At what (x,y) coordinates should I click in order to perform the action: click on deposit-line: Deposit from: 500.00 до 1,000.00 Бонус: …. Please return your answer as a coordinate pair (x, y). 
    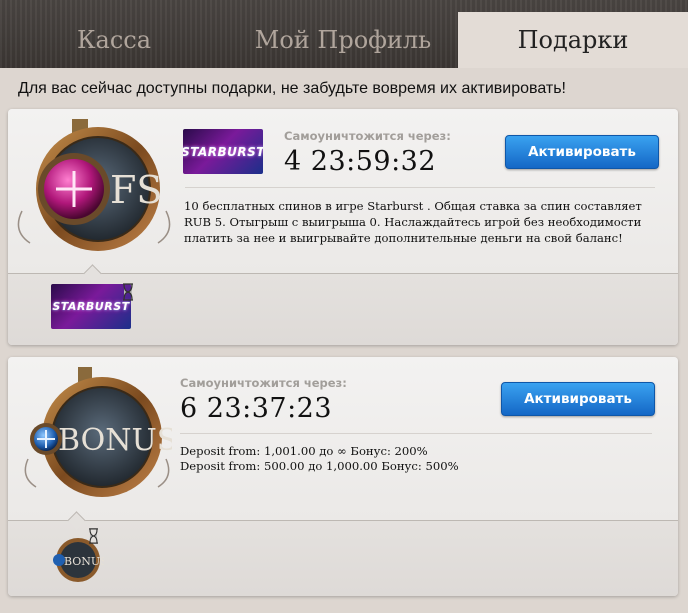
    Looking at the image, I should click on (319, 466).